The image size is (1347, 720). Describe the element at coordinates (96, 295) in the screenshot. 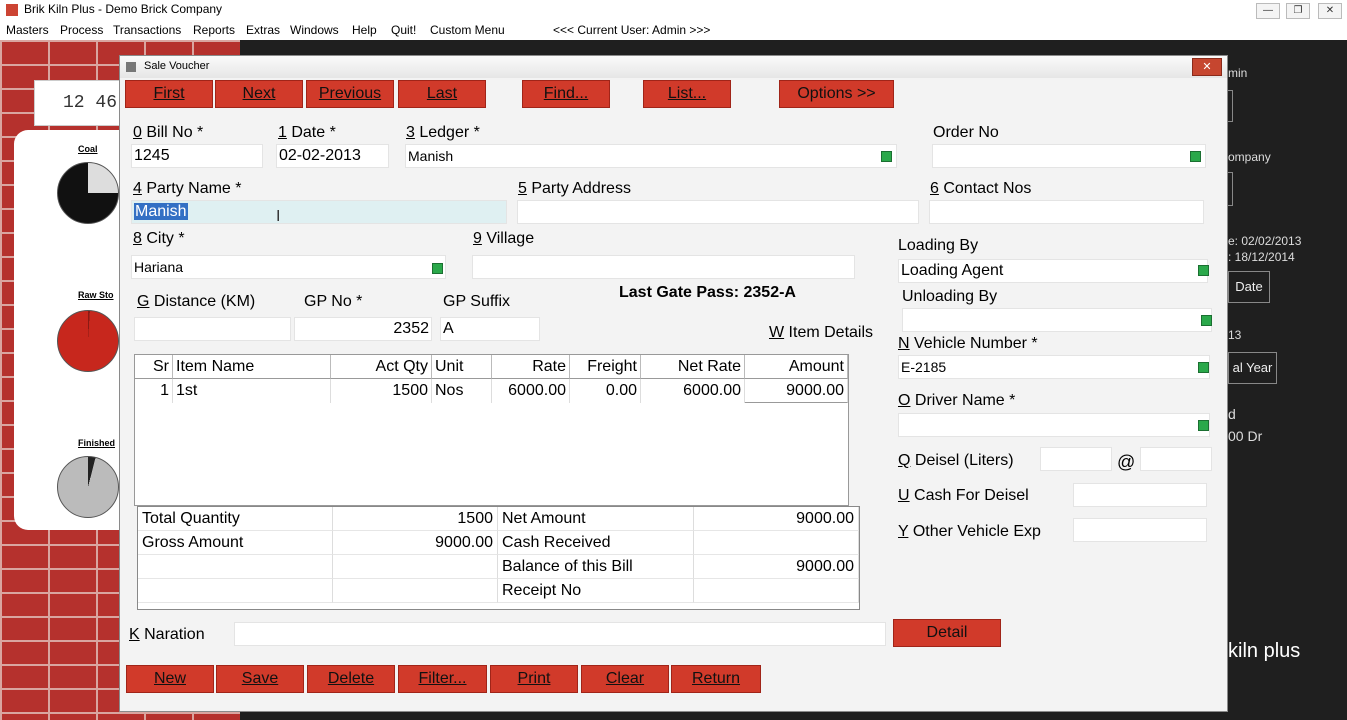

I see `gauge-label-raw-stock: Raw Sto` at that location.